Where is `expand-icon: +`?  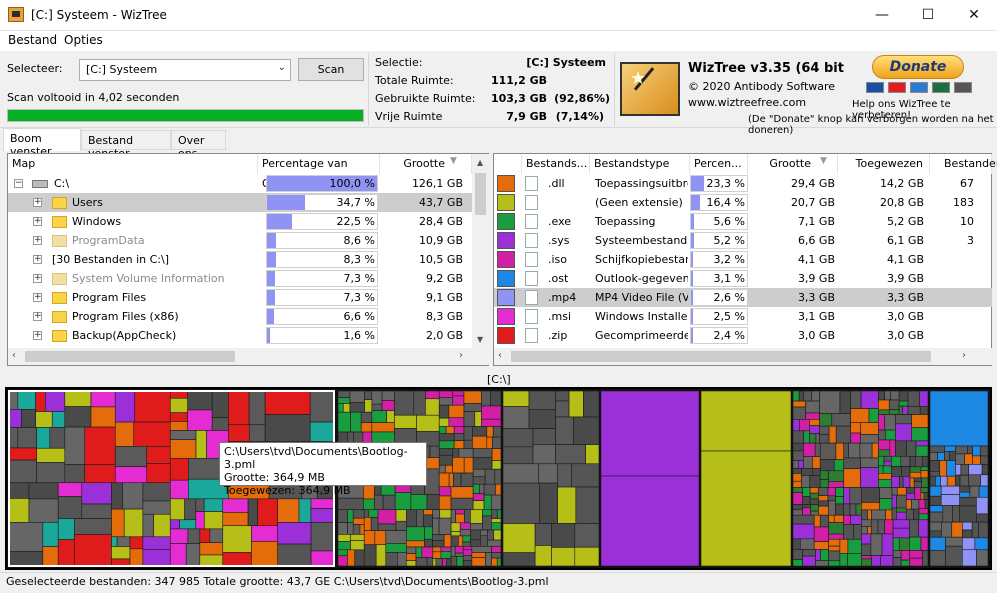 expand-icon: + is located at coordinates (37, 297).